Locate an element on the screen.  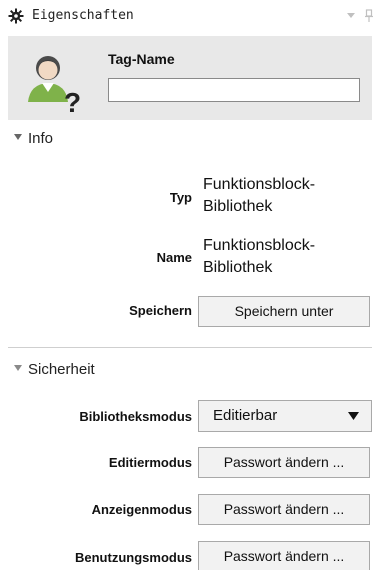
tag-name-label: Tag-Name is located at coordinates (141, 59).